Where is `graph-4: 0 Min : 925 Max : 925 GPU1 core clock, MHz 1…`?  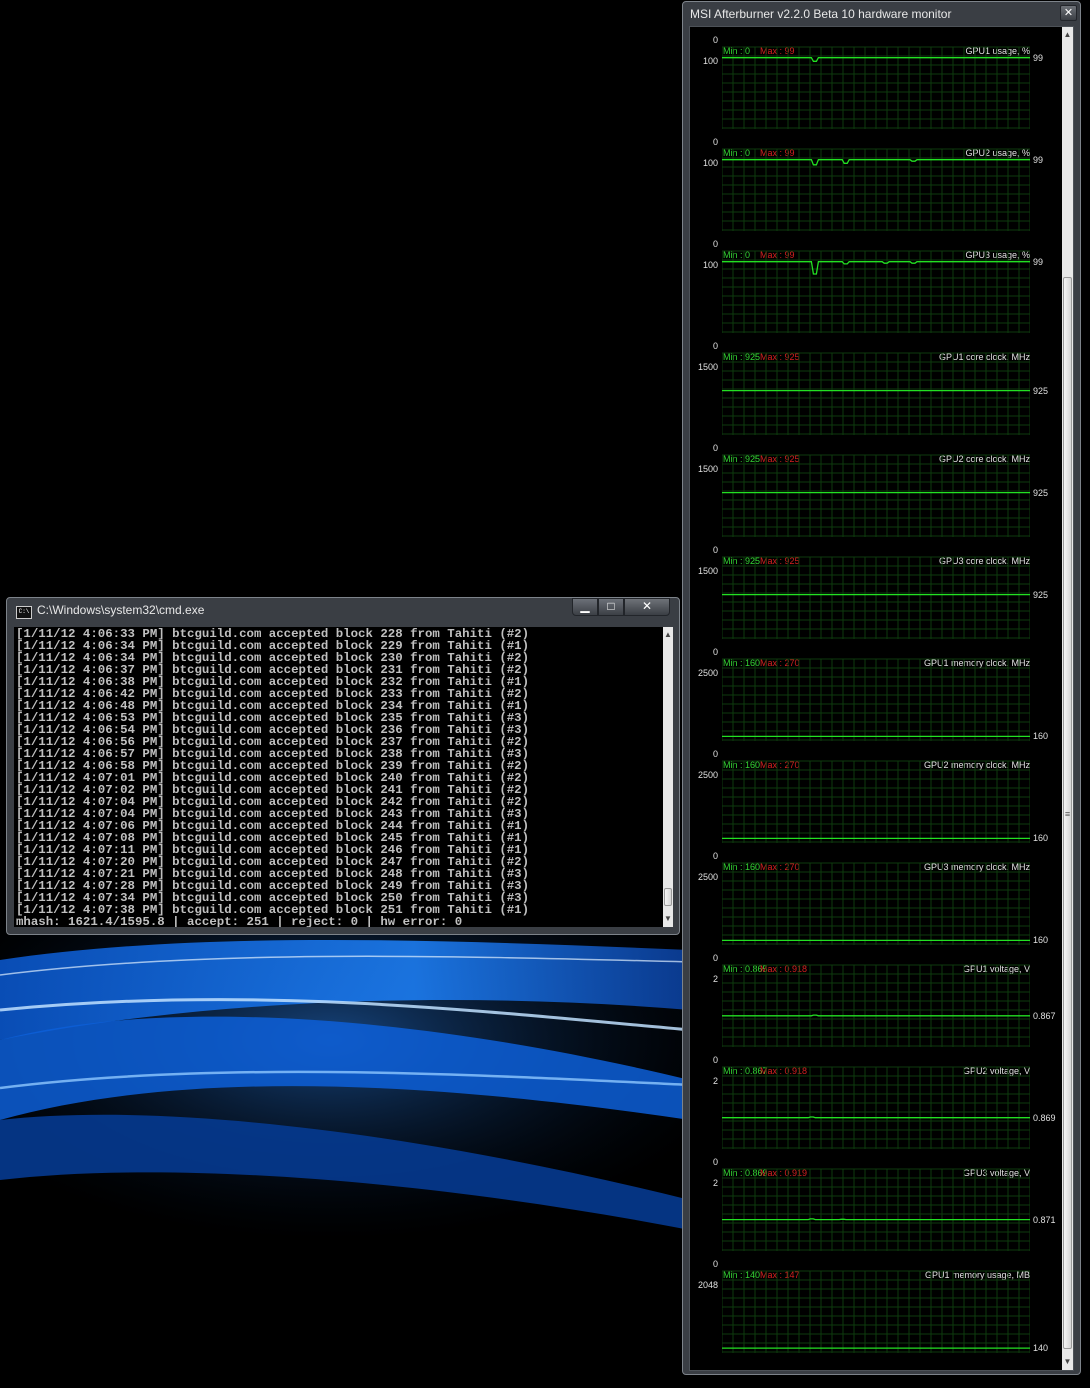 graph-4: 0 Min : 925 Max : 925 GPU1 core clock, MHz 1… is located at coordinates (875, 384).